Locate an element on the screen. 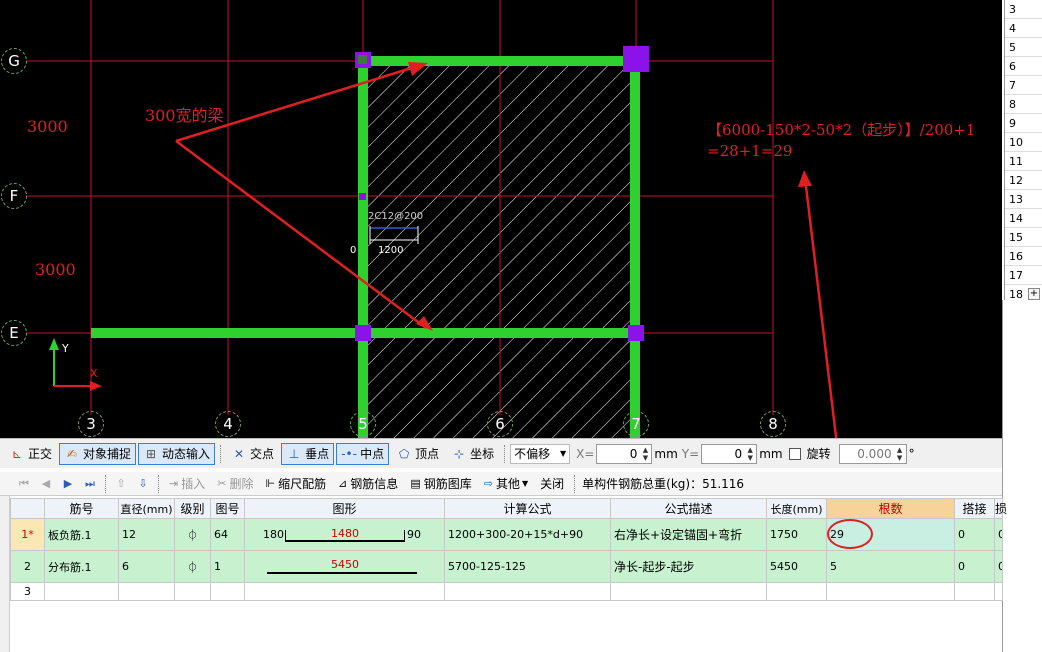 The height and width of the screenshot is (652, 1042). header-length: 长度(mm) is located at coordinates (796, 508).